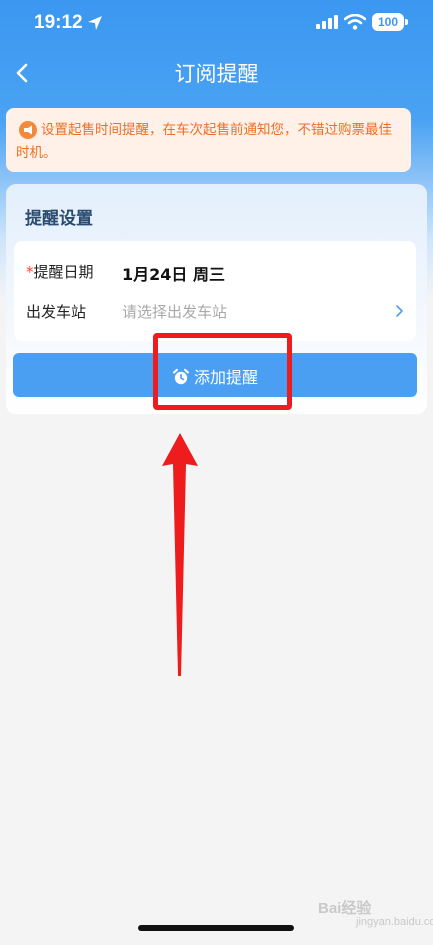  What do you see at coordinates (180, 554) in the screenshot?
I see `annotation-arrow-icon` at bounding box center [180, 554].